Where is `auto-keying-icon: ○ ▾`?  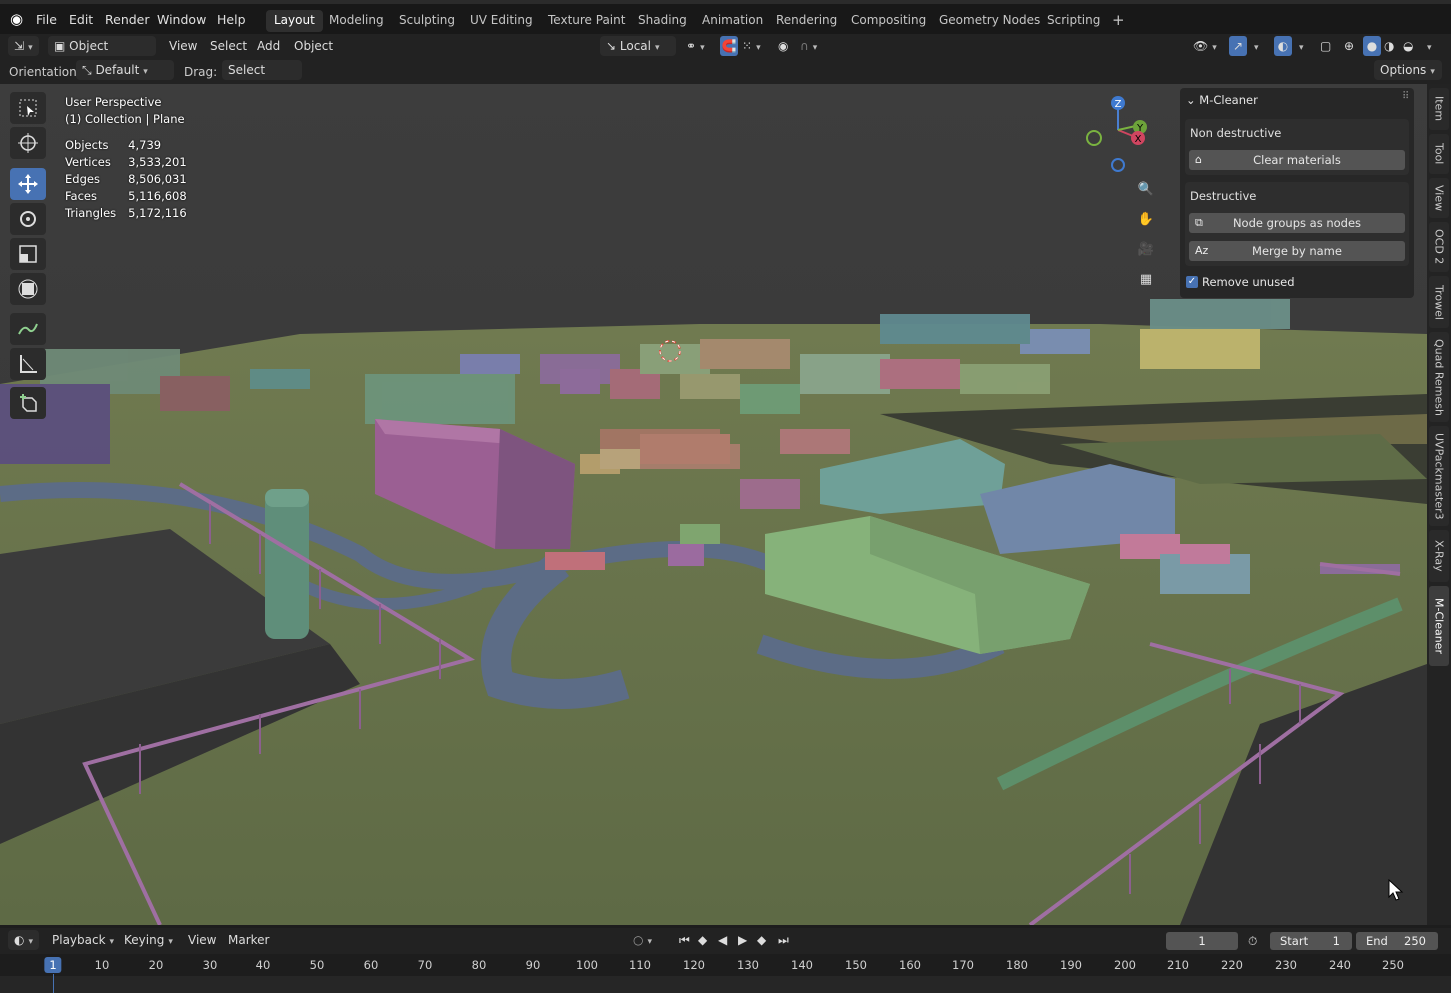 auto-keying-icon: ○ ▾ is located at coordinates (642, 940).